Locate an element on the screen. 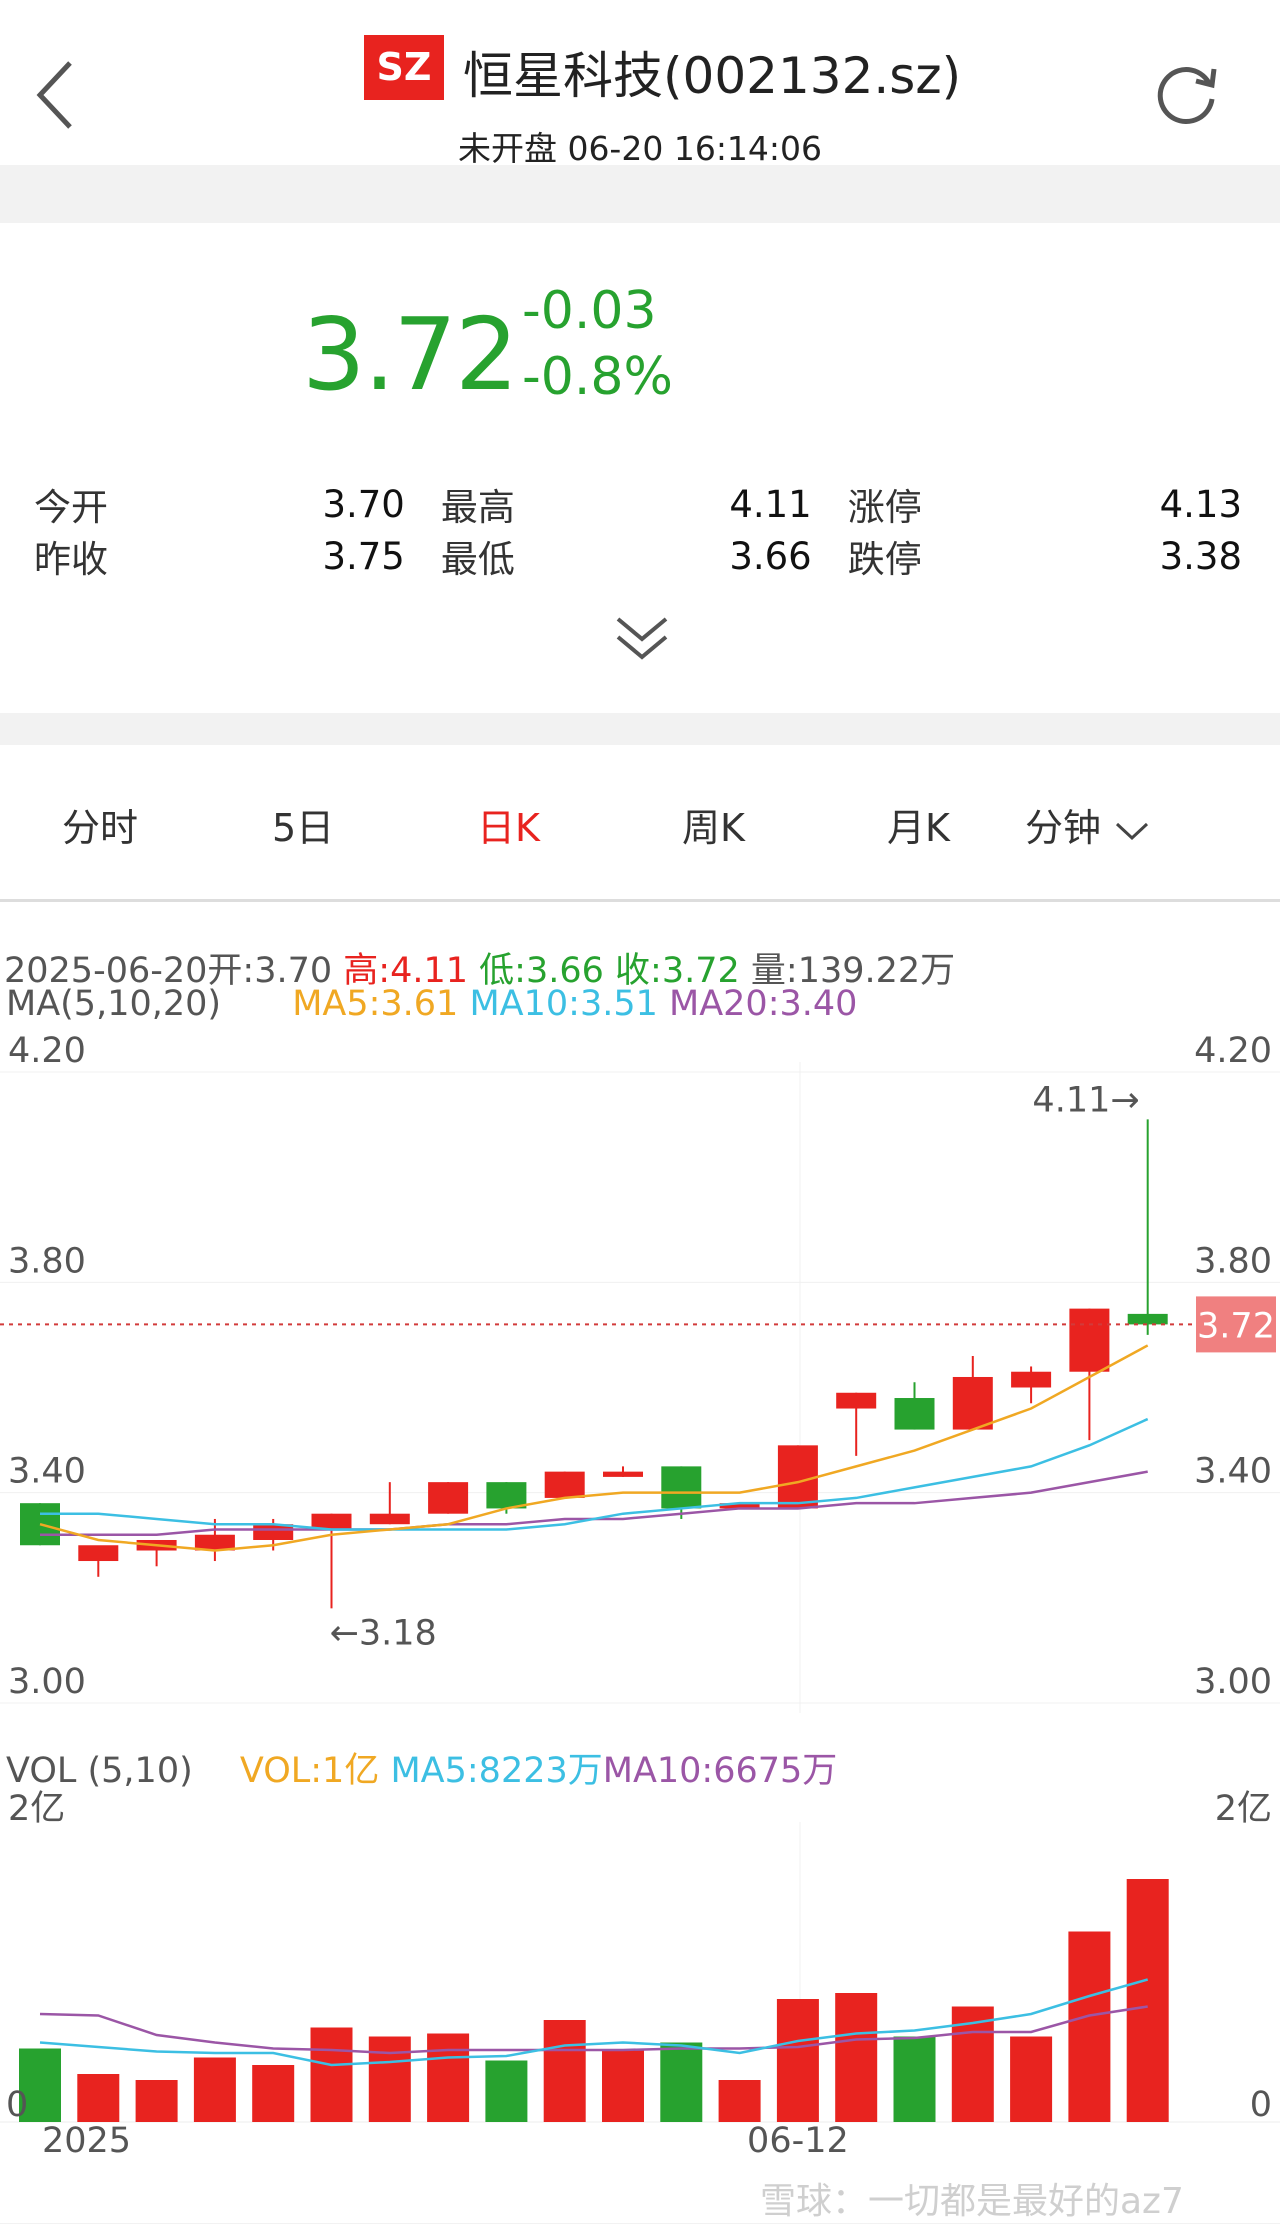  stat-label: 涨停 is located at coordinates (884, 507).